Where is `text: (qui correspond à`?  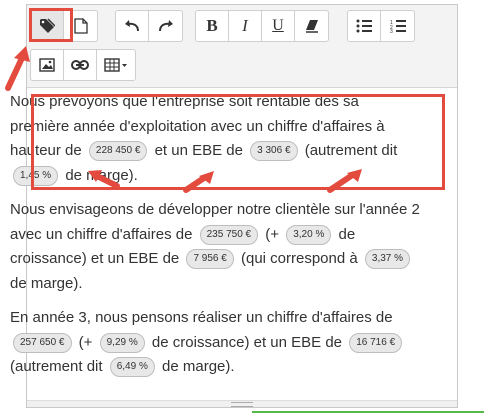
text: (qui correspond à is located at coordinates (299, 258).